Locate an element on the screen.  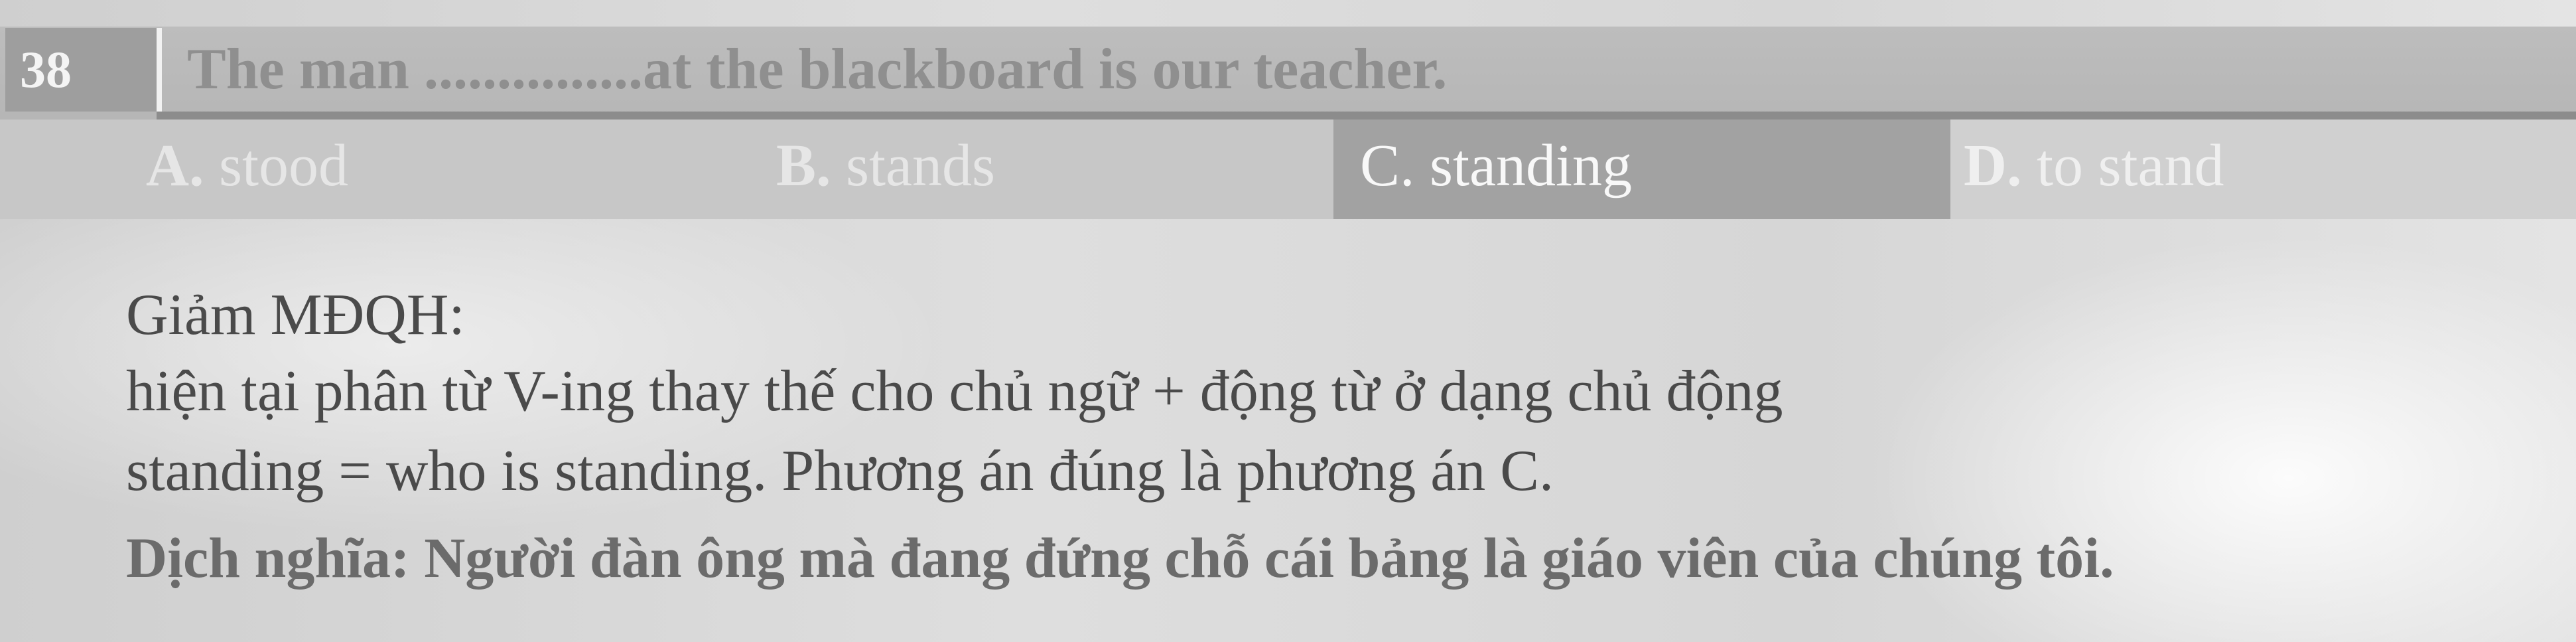
option-b-text: stands is located at coordinates (921, 166).